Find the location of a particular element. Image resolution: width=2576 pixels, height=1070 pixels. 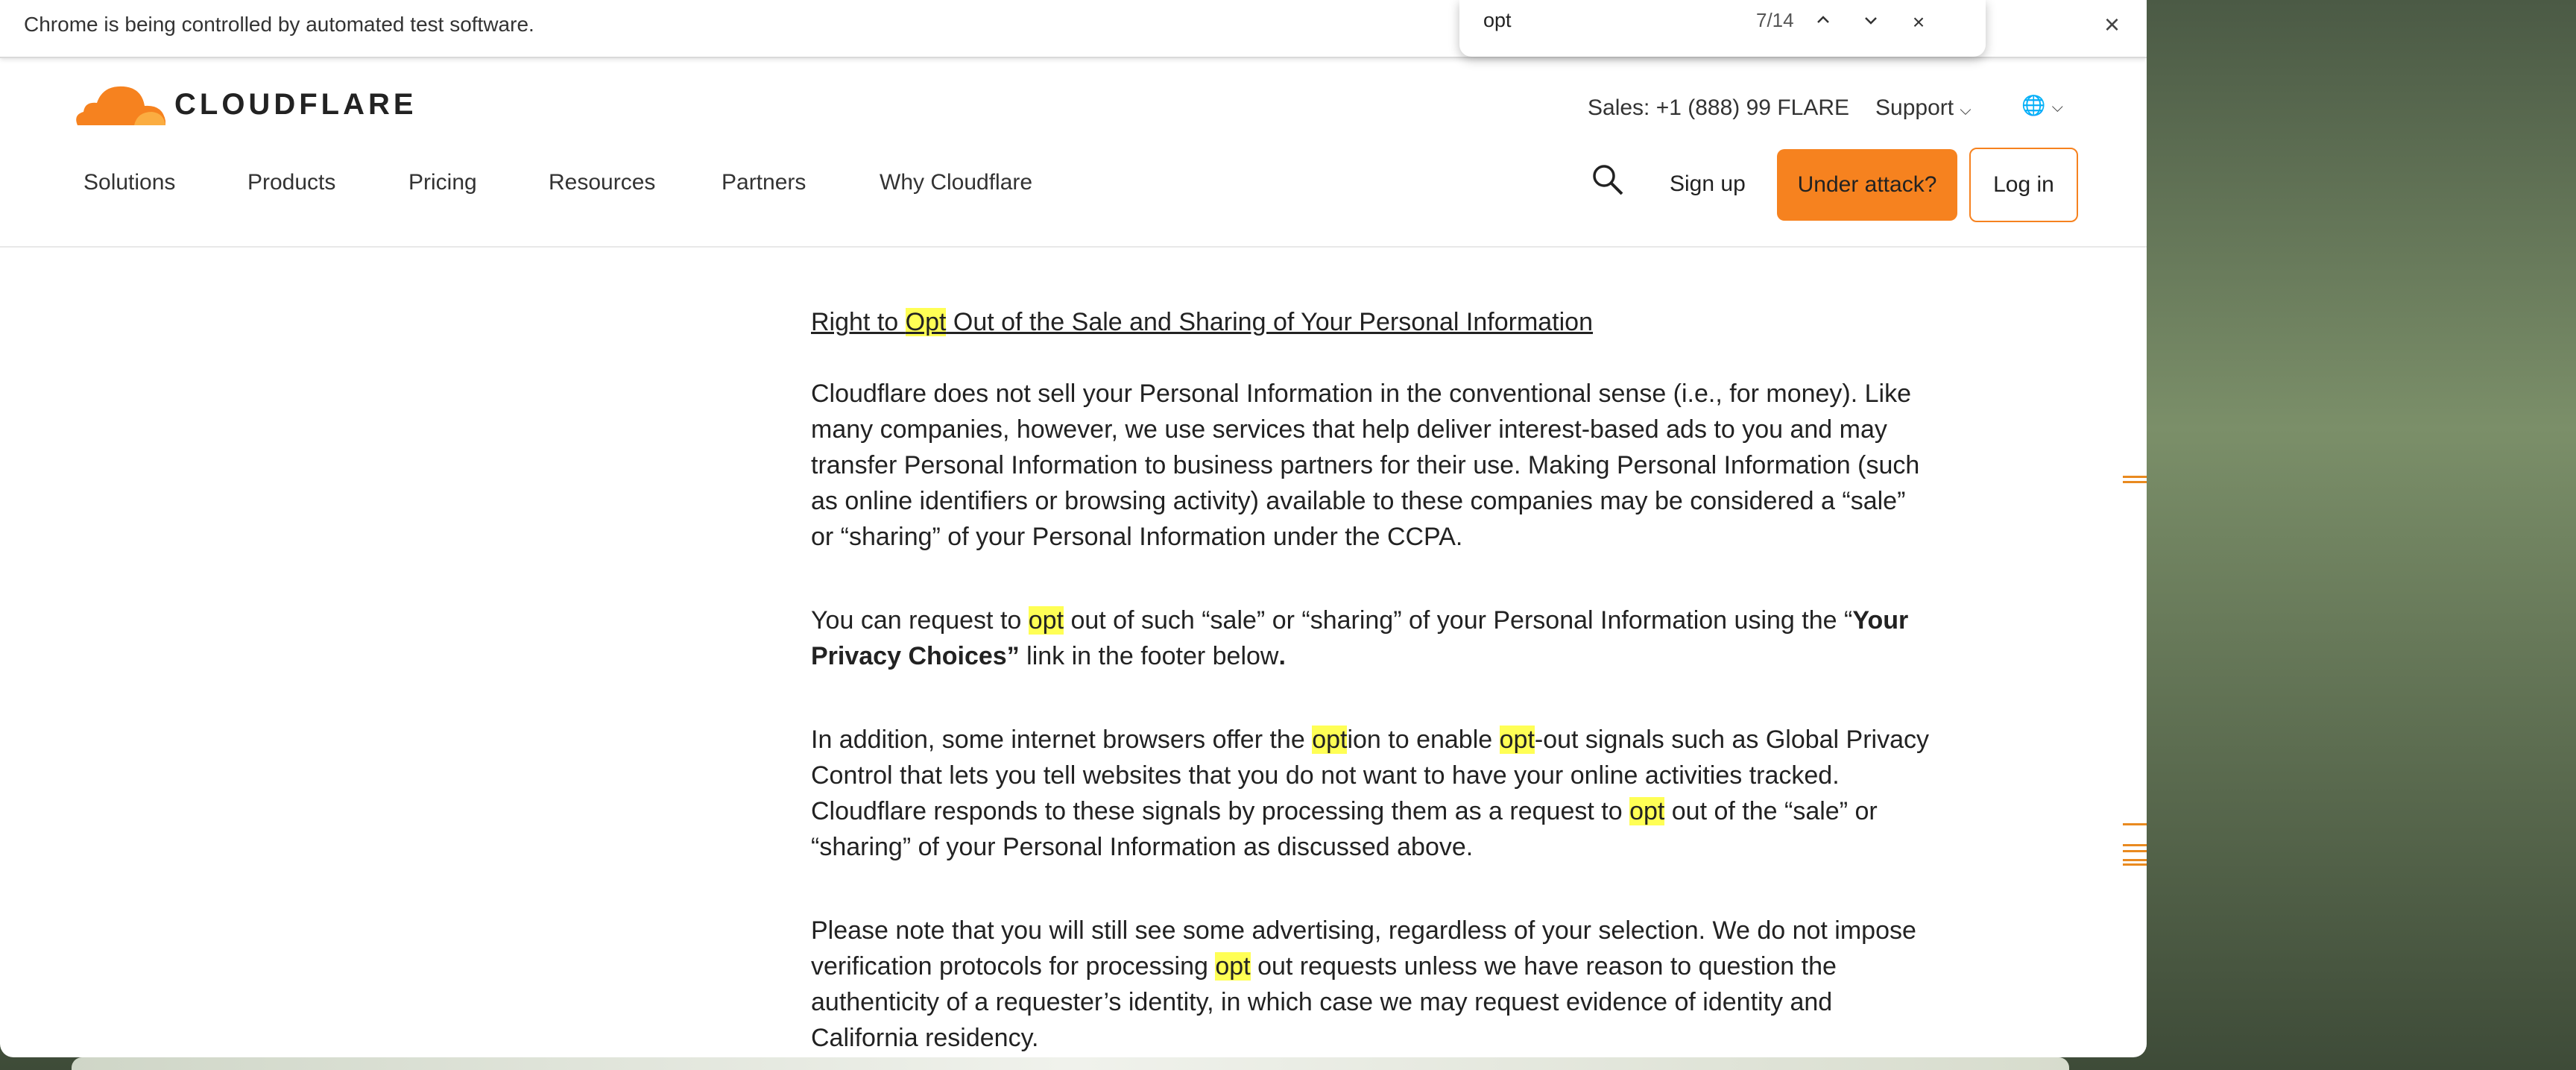

cloudflare-logo: CLOUDFLARE is located at coordinates (242, 105).